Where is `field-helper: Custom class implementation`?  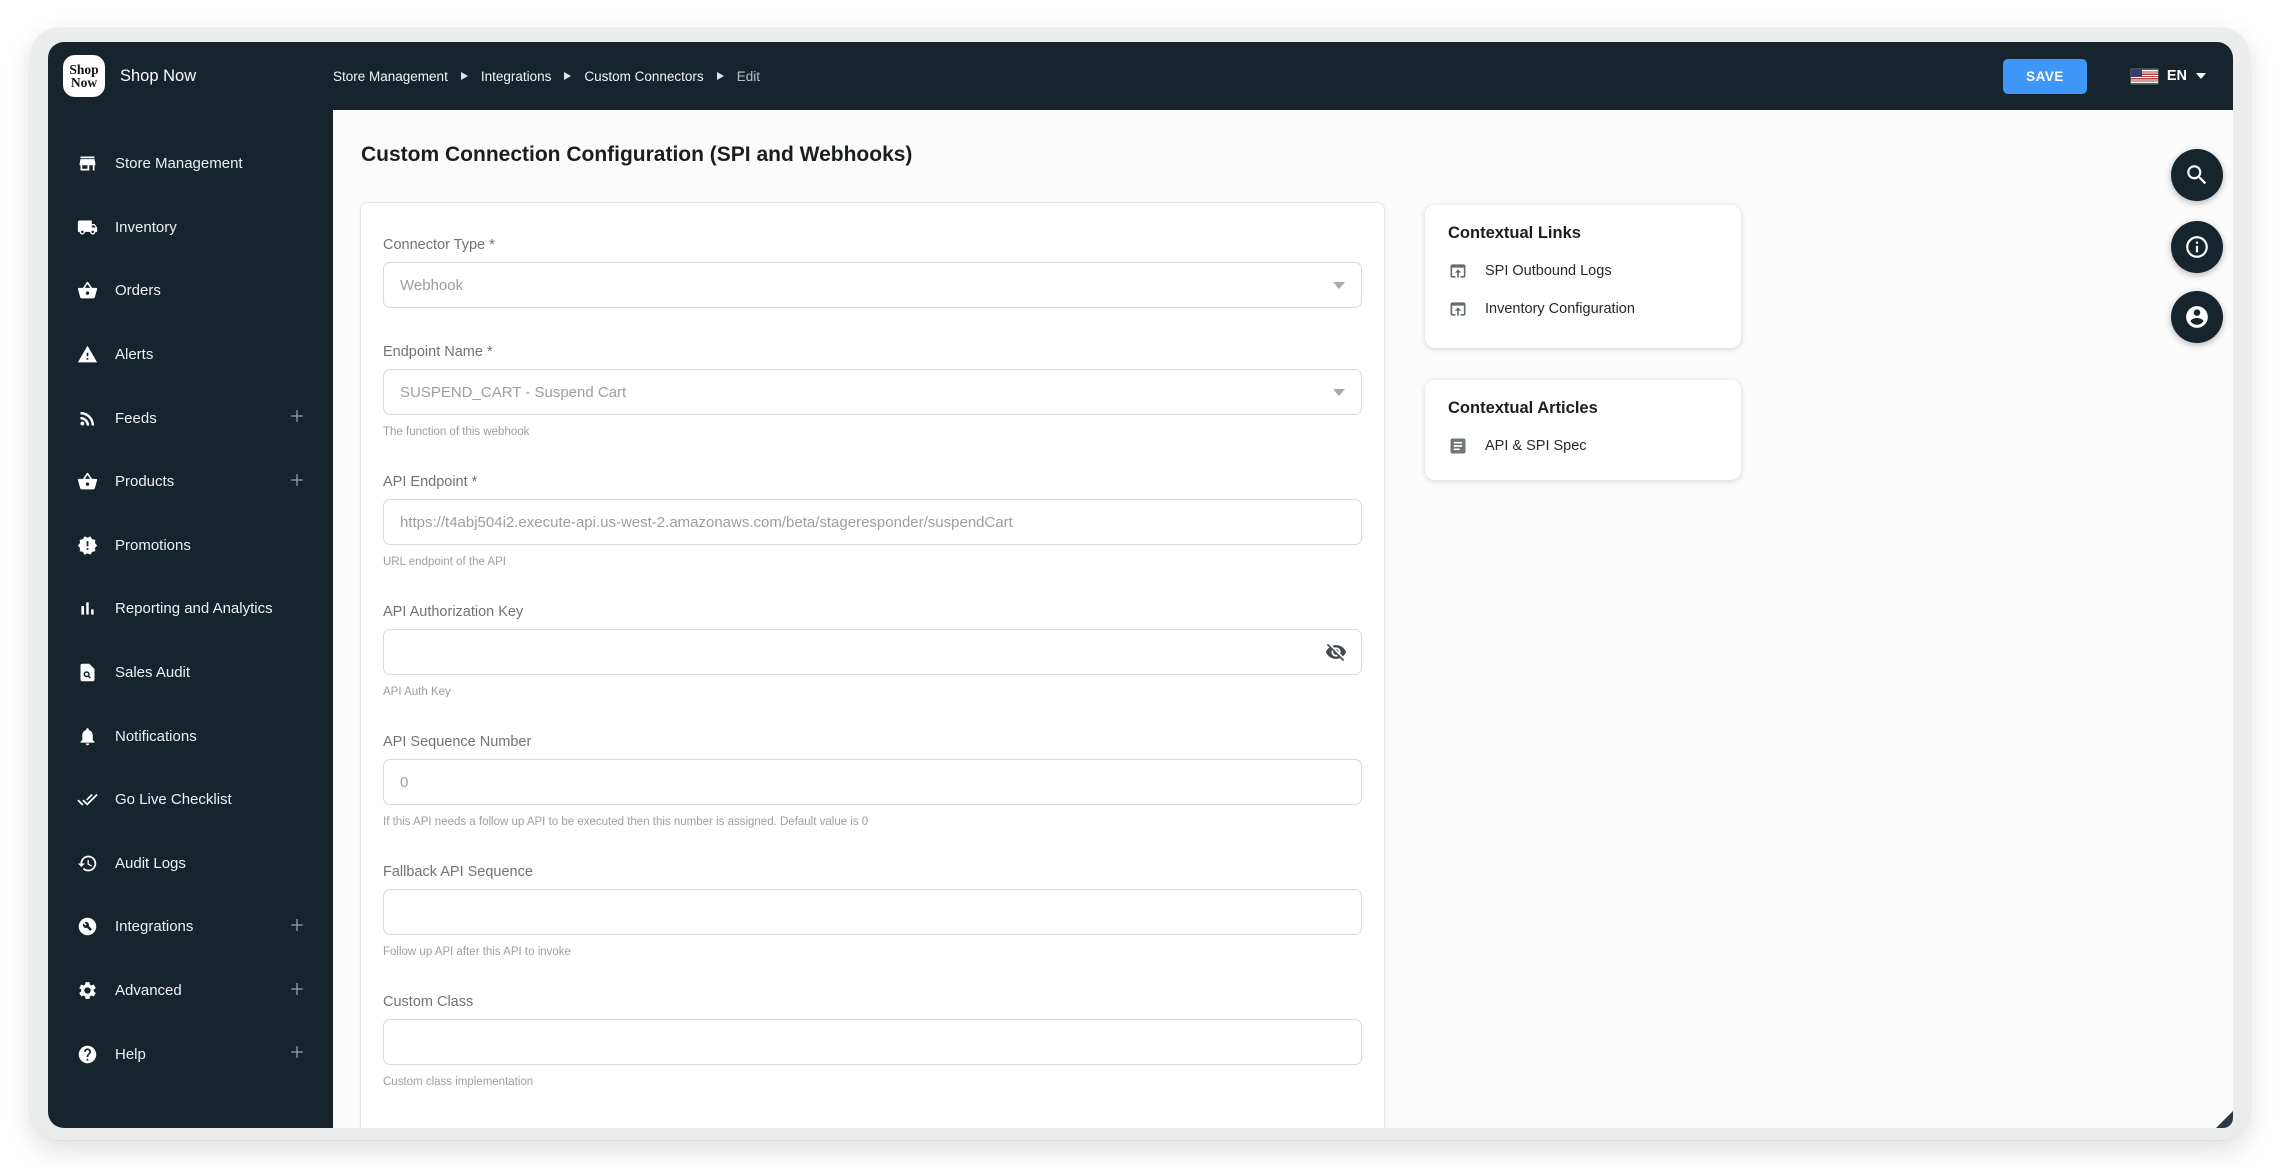 field-helper: Custom class implementation is located at coordinates (458, 1082).